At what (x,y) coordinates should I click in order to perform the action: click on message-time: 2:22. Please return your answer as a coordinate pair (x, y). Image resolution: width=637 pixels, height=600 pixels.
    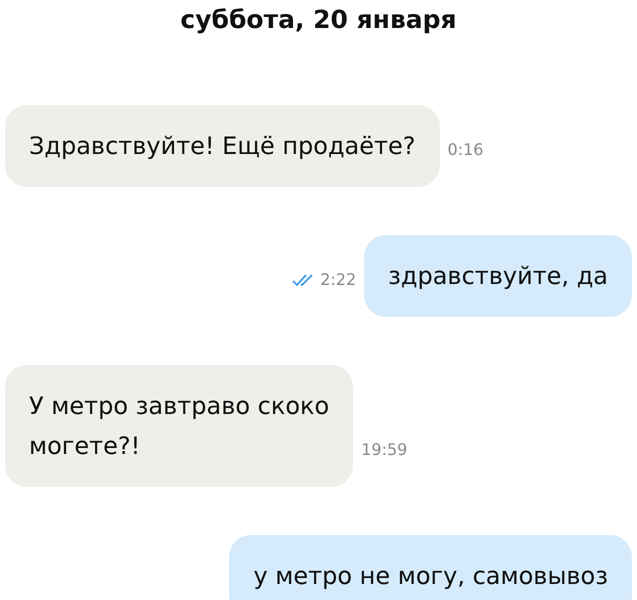
    Looking at the image, I should click on (338, 279).